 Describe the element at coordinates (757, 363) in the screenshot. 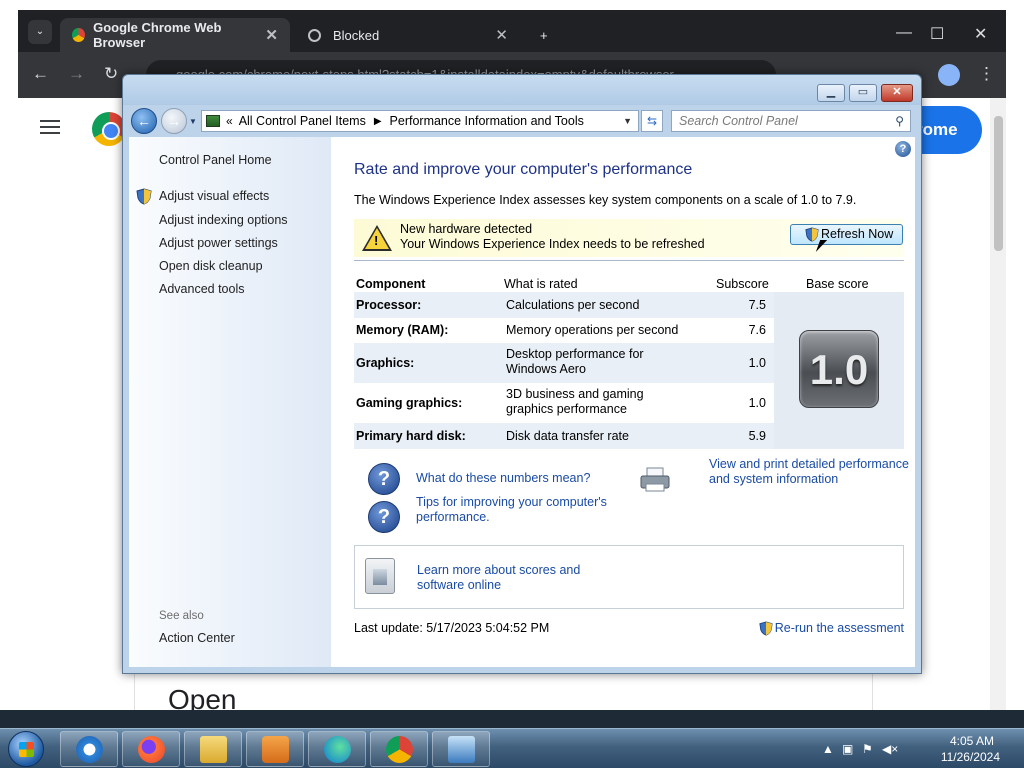

I see `subscore-cell: 1.0` at that location.